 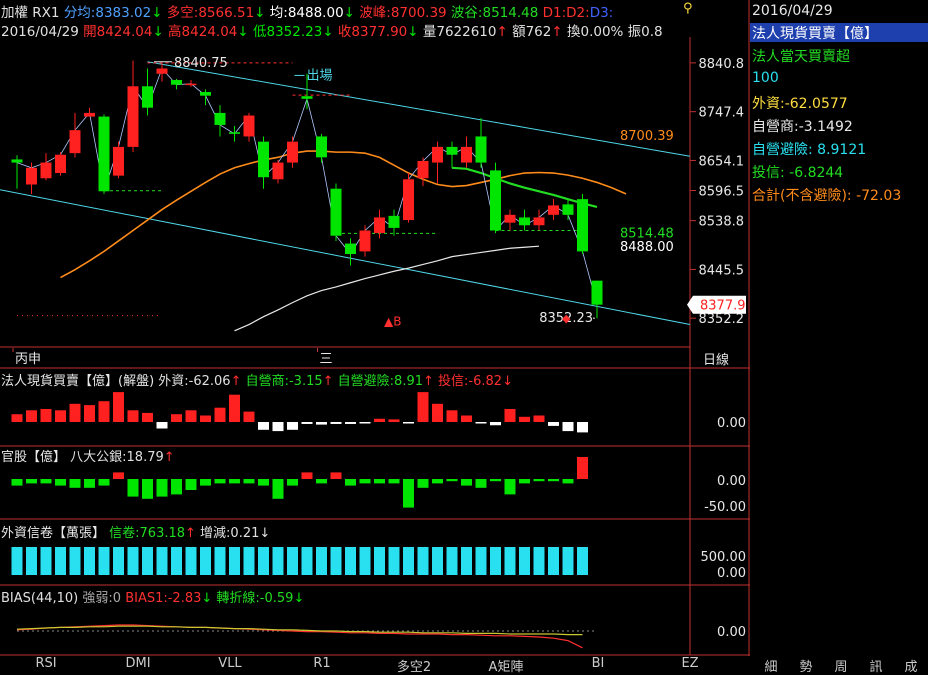 I want to click on last-price-label: 8377.9, so click(x=723, y=306).